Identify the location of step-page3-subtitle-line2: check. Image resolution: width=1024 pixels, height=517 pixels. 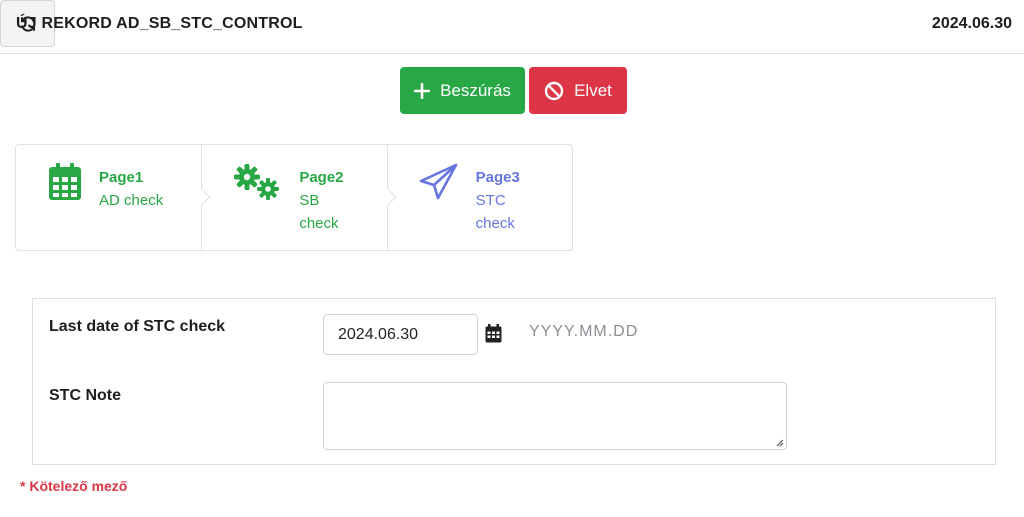
(495, 223).